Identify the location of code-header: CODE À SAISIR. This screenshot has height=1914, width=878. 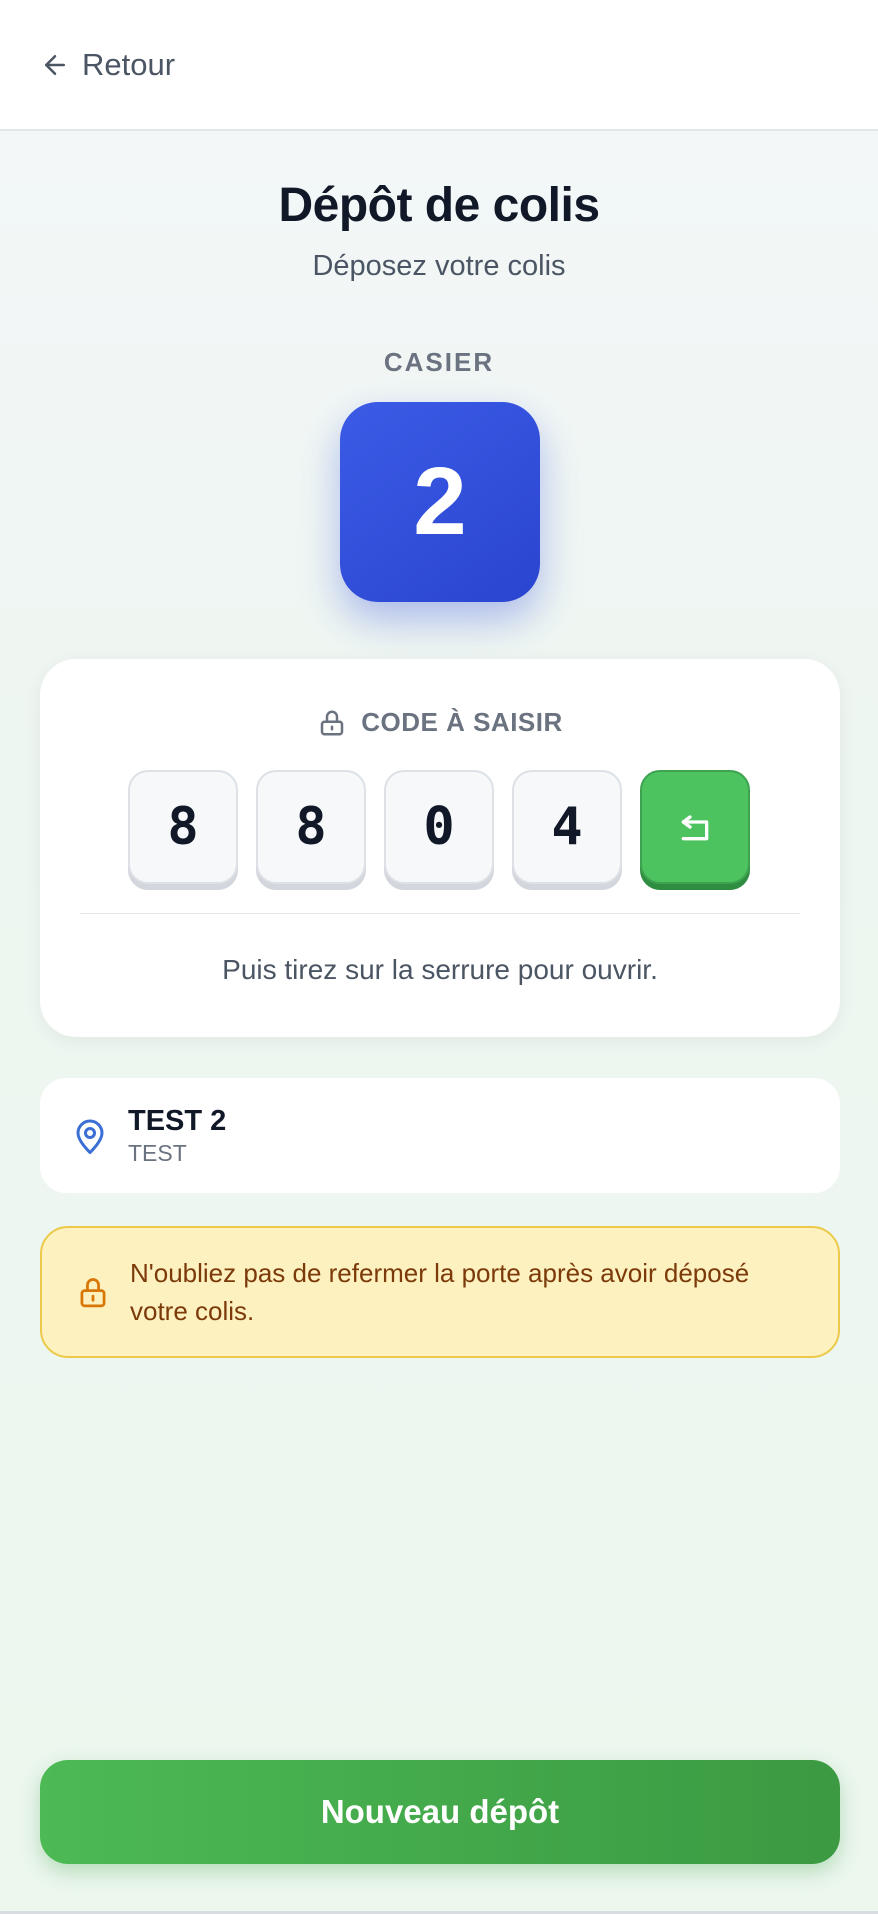
(440, 722).